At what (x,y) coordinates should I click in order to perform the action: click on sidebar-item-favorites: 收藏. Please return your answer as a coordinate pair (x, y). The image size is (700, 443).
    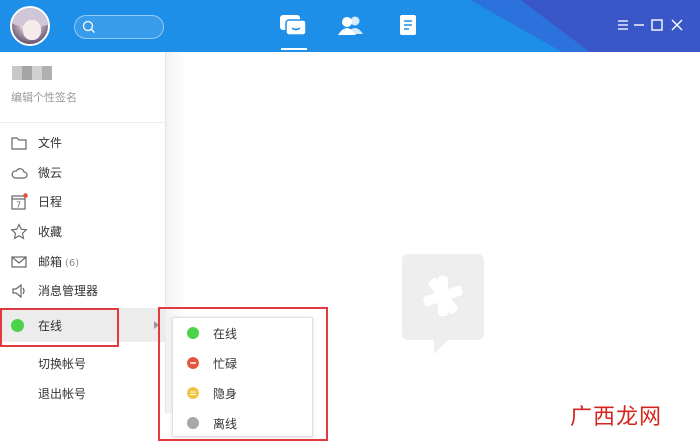
    Looking at the image, I should click on (82, 231).